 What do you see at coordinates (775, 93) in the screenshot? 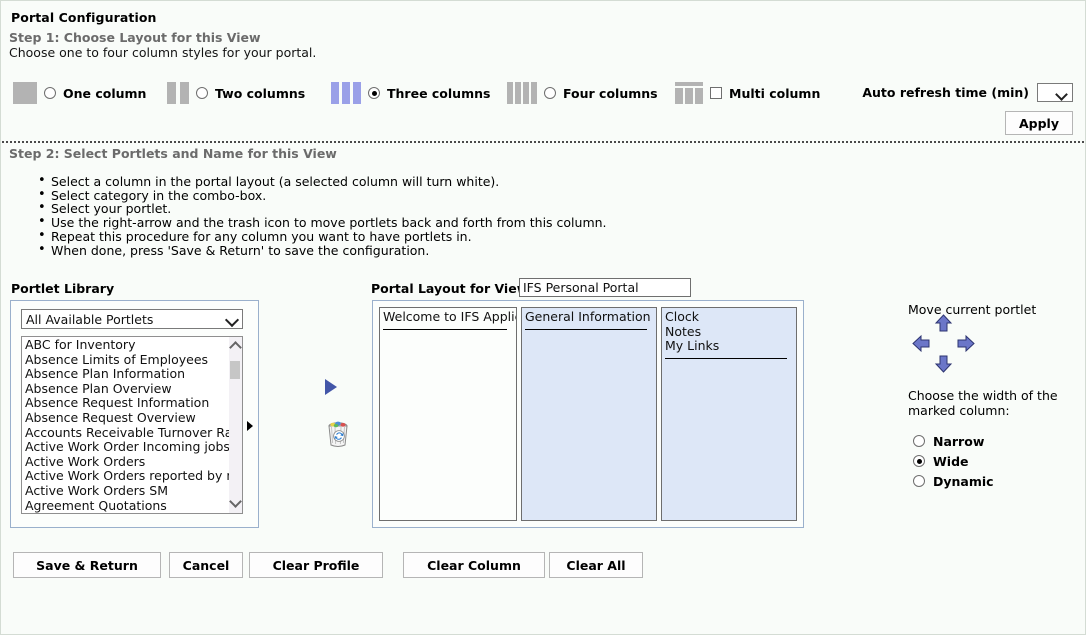
I see `multi-column-label: Multi column` at bounding box center [775, 93].